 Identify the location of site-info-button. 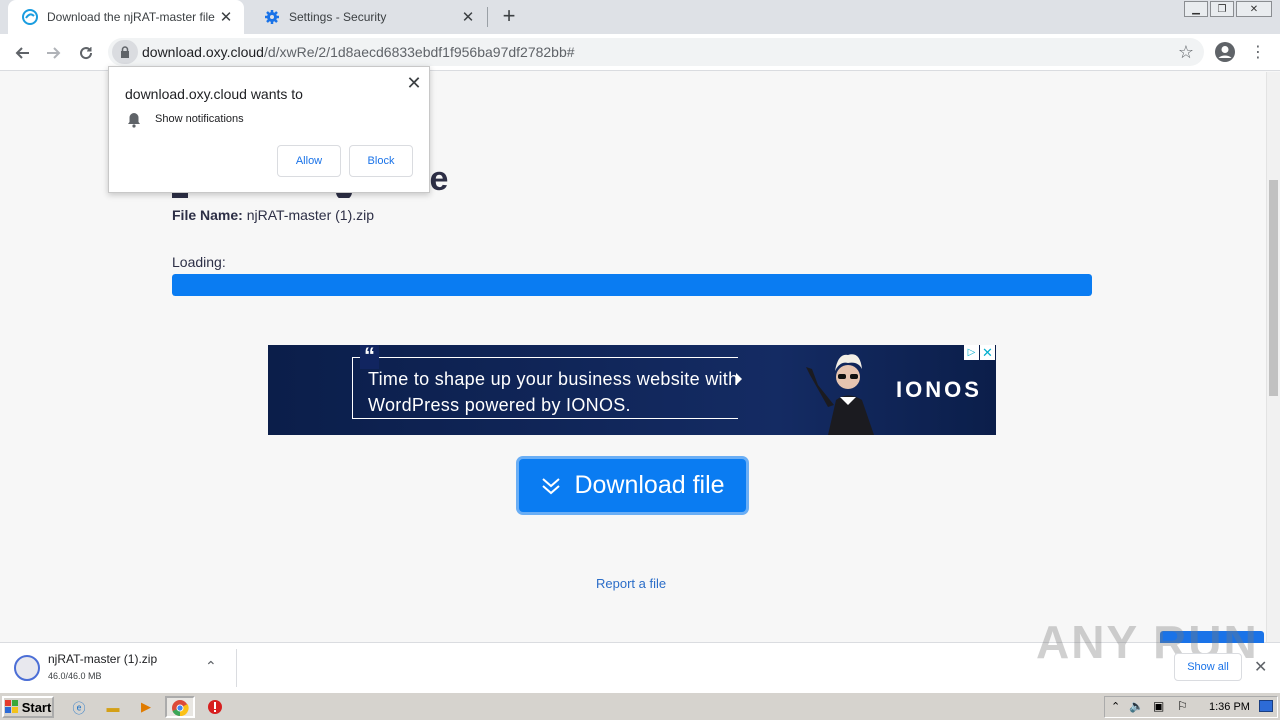
(125, 52).